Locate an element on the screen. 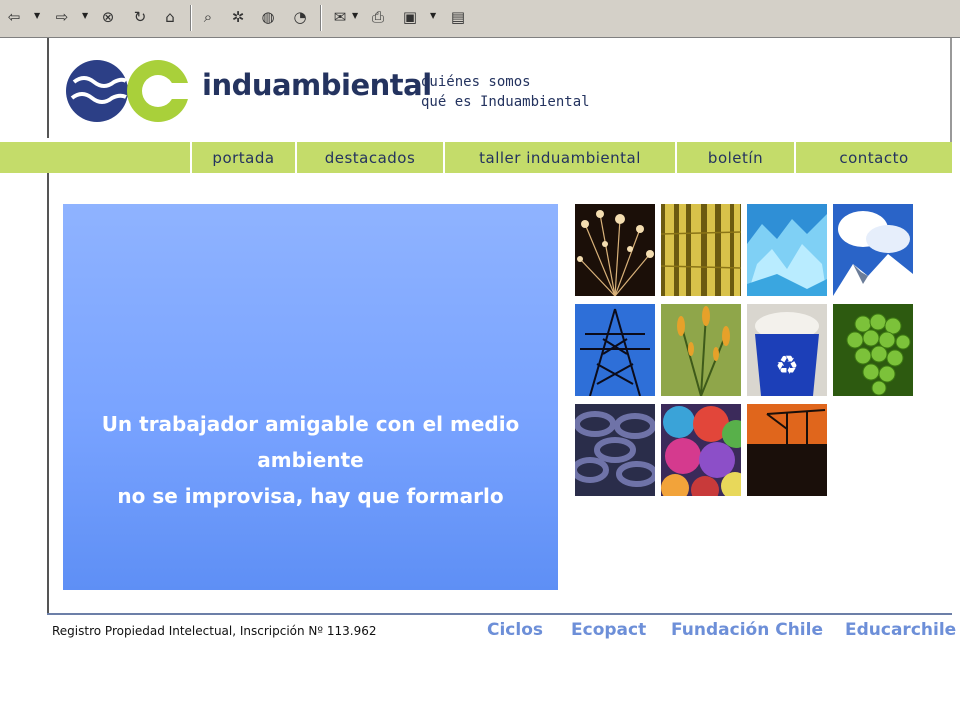 This screenshot has height=720, width=960. refresh-icon: ↻ is located at coordinates (140, 17).